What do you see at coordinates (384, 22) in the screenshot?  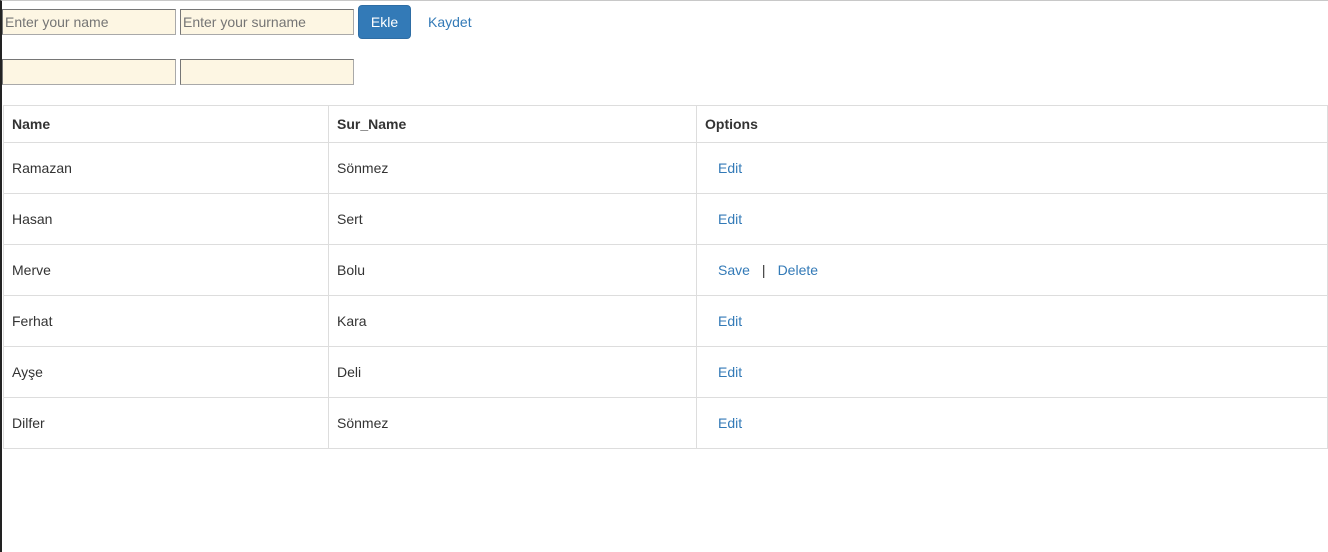 I see `add-button: Ekle` at bounding box center [384, 22].